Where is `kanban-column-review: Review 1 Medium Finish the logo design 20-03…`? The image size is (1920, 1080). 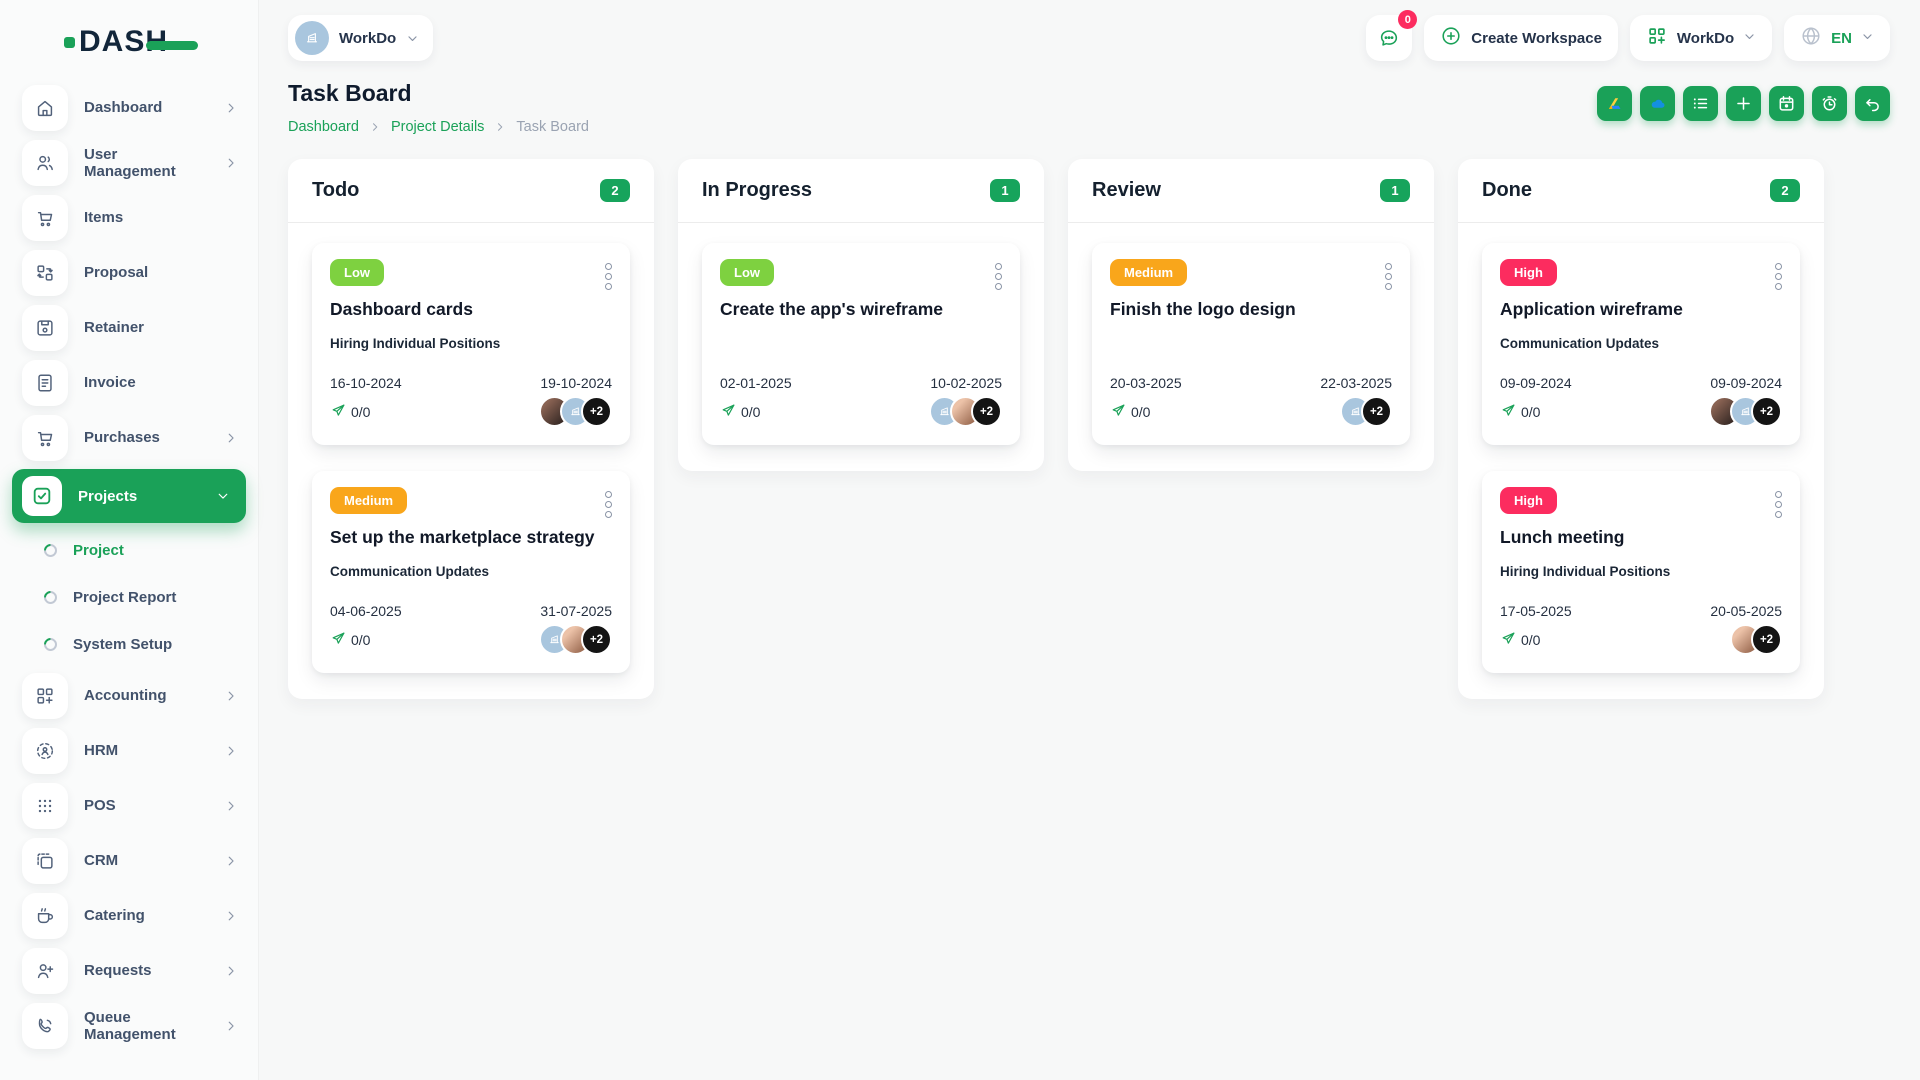 kanban-column-review: Review 1 Medium Finish the logo design 20-03… is located at coordinates (1251, 315).